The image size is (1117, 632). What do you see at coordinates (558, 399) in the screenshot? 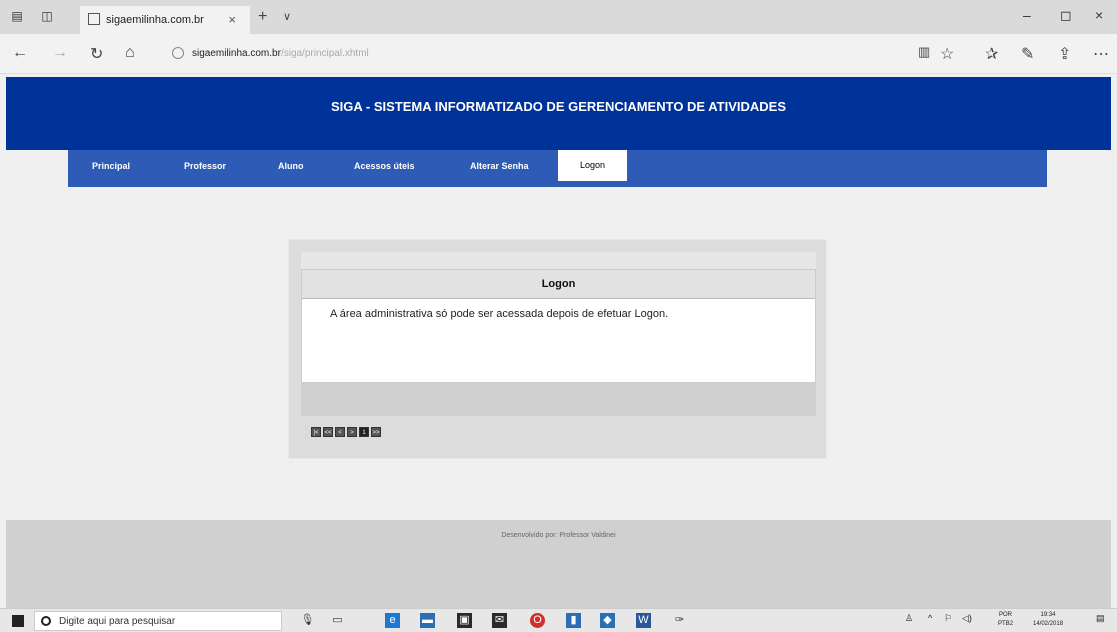
I see `panel-footer` at bounding box center [558, 399].